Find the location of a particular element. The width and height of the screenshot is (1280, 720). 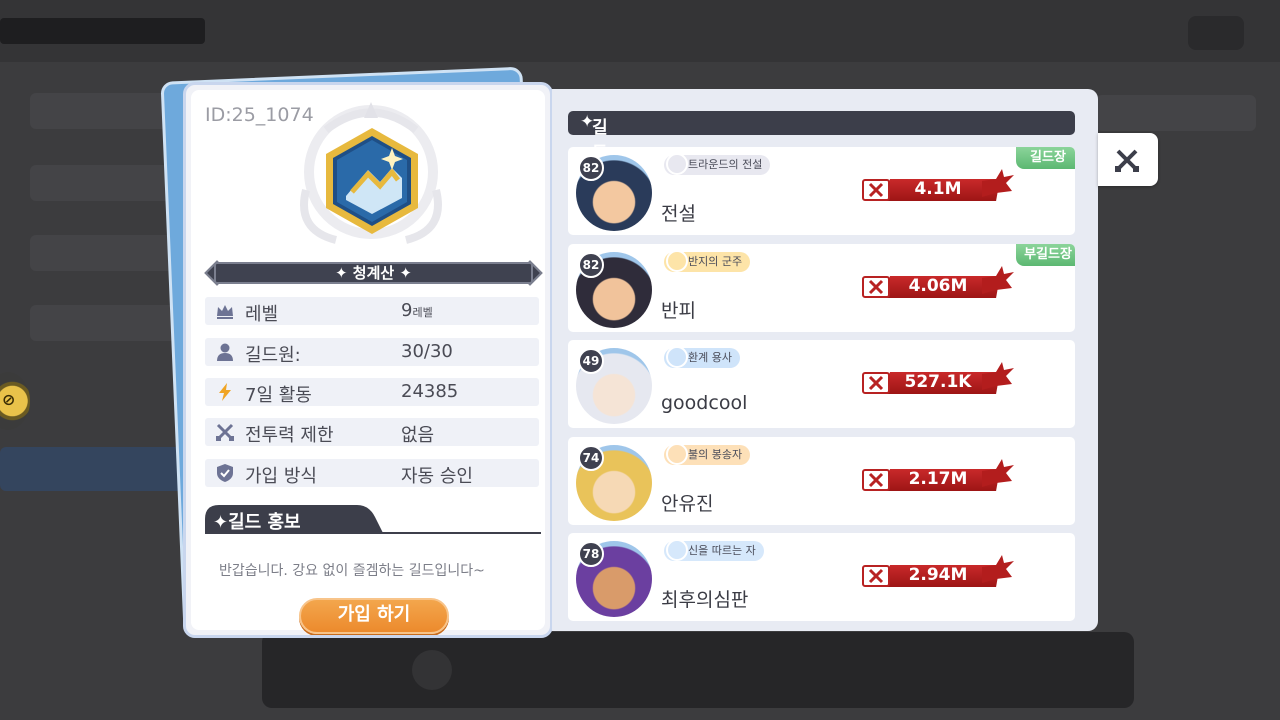

close-button is located at coordinates (1128, 159).